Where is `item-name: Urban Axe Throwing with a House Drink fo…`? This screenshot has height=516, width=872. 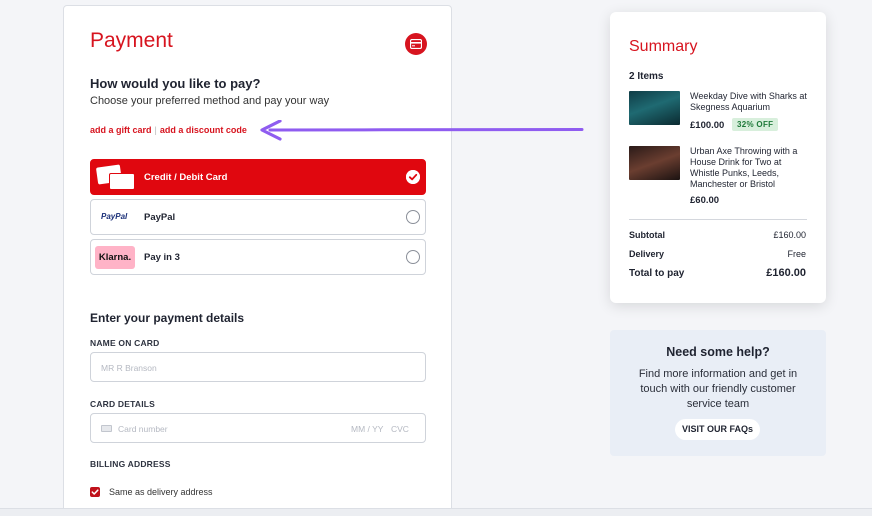 item-name: Urban Axe Throwing with a House Drink fo… is located at coordinates (751, 168).